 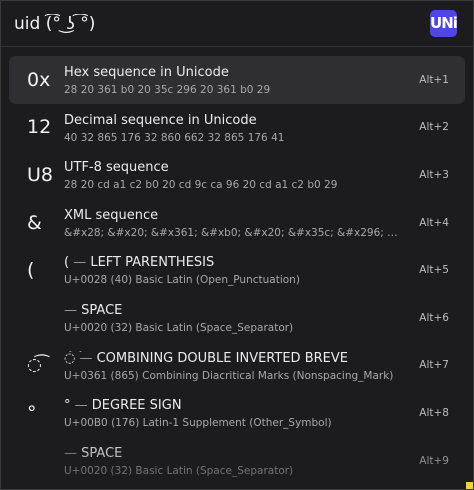 What do you see at coordinates (136, 406) in the screenshot?
I see `character-name: DEGREE SIGN` at bounding box center [136, 406].